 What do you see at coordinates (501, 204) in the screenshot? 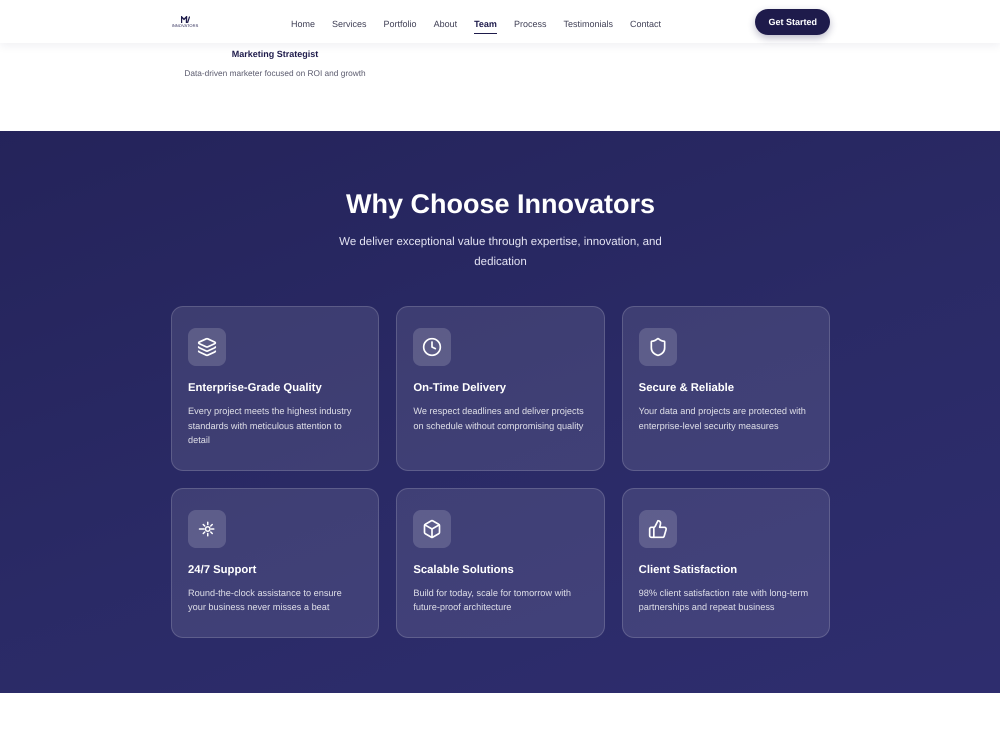
I see `section-heading: Why Choose Innovators` at bounding box center [501, 204].